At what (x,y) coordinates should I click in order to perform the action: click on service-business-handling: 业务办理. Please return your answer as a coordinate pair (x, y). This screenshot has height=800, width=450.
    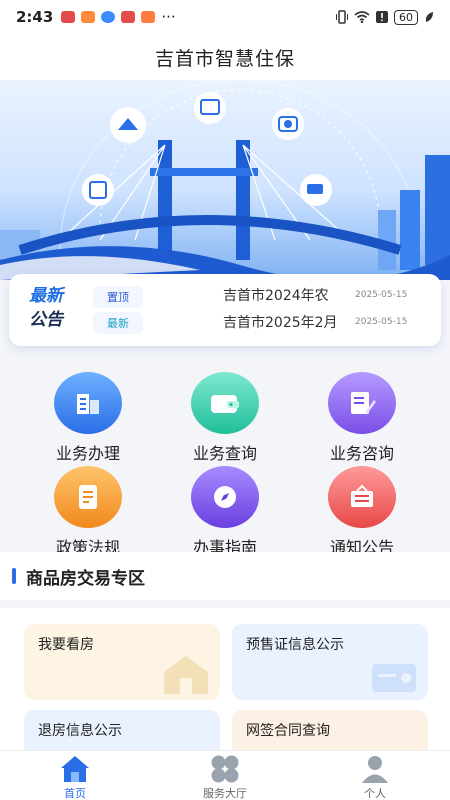
    Looking at the image, I should click on (88, 418).